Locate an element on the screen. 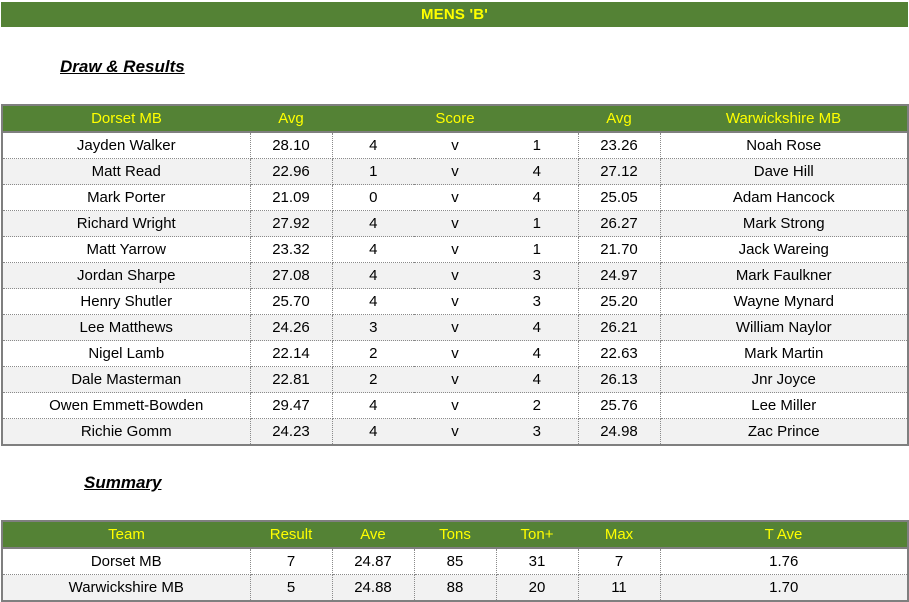  result-cell: 7 is located at coordinates (291, 561).